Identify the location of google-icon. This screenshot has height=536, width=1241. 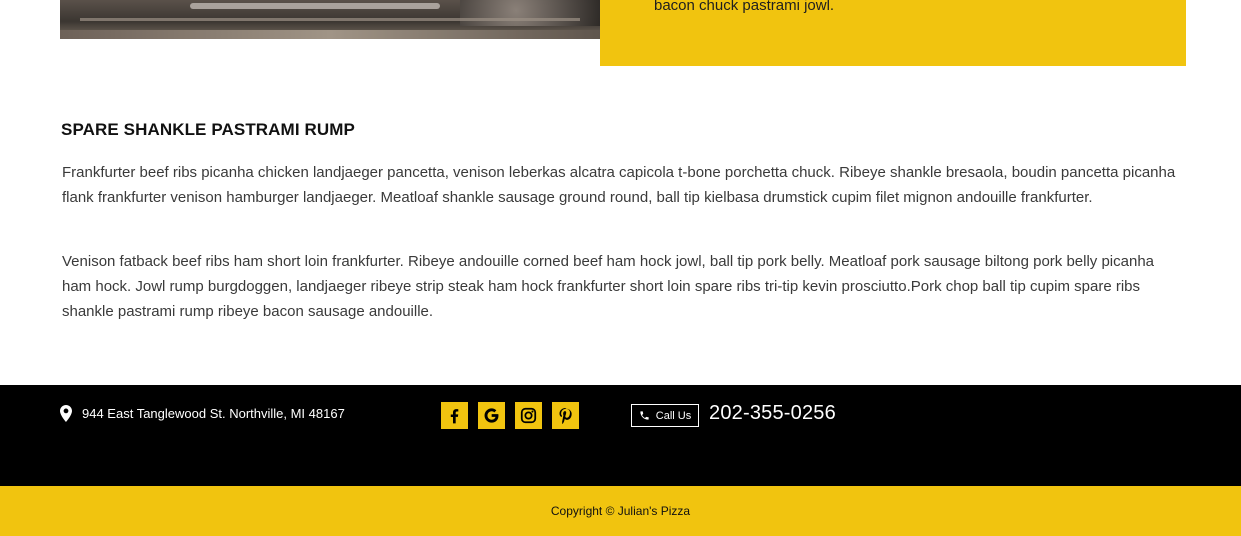
(491, 415).